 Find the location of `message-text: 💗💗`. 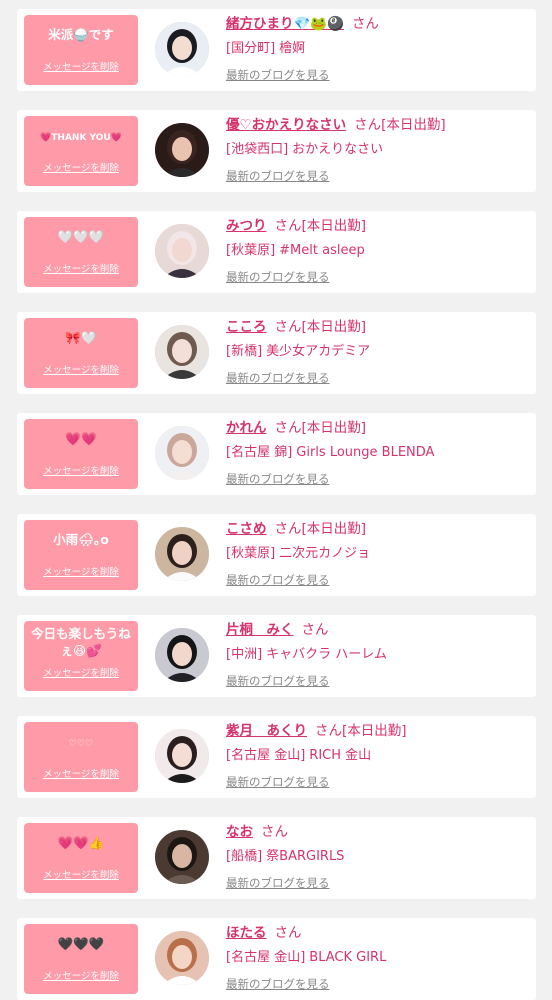

message-text: 💗💗 is located at coordinates (81, 438).